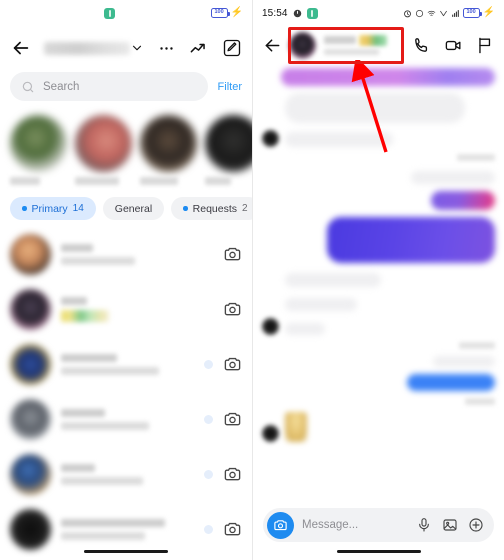 The width and height of the screenshot is (504, 560). I want to click on inbox-tabs: Primary 14 General Requests 2, so click(126, 210).